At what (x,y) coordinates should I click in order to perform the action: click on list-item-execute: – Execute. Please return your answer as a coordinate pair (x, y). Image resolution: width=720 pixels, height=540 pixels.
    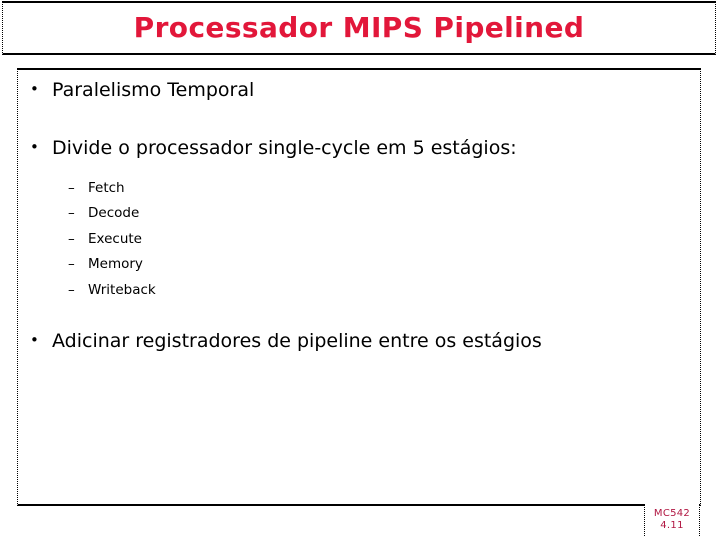
    Looking at the image, I should click on (359, 238).